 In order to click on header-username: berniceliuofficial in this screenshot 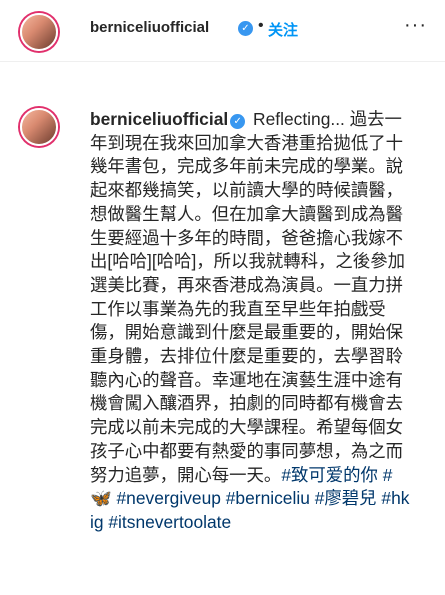, I will do `click(149, 27)`.